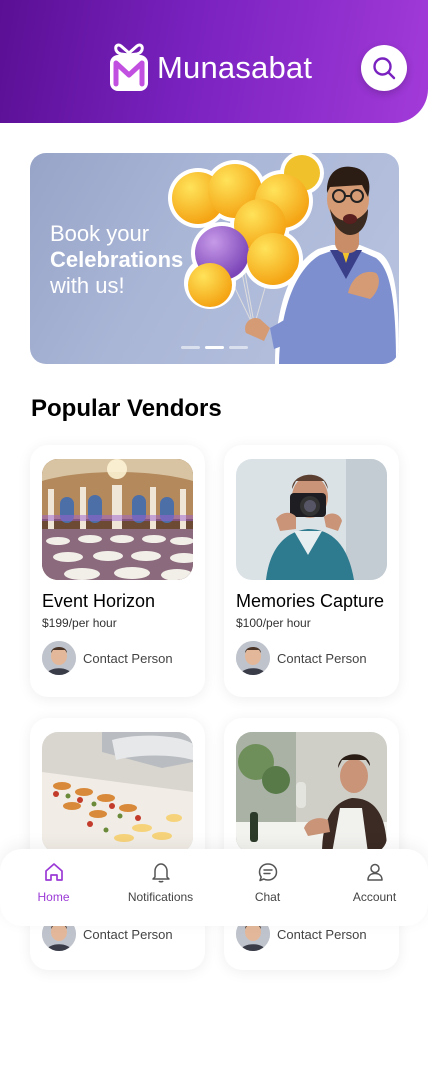 The image size is (428, 1080). Describe the element at coordinates (267, 897) in the screenshot. I see `nav-label: Chat` at that location.